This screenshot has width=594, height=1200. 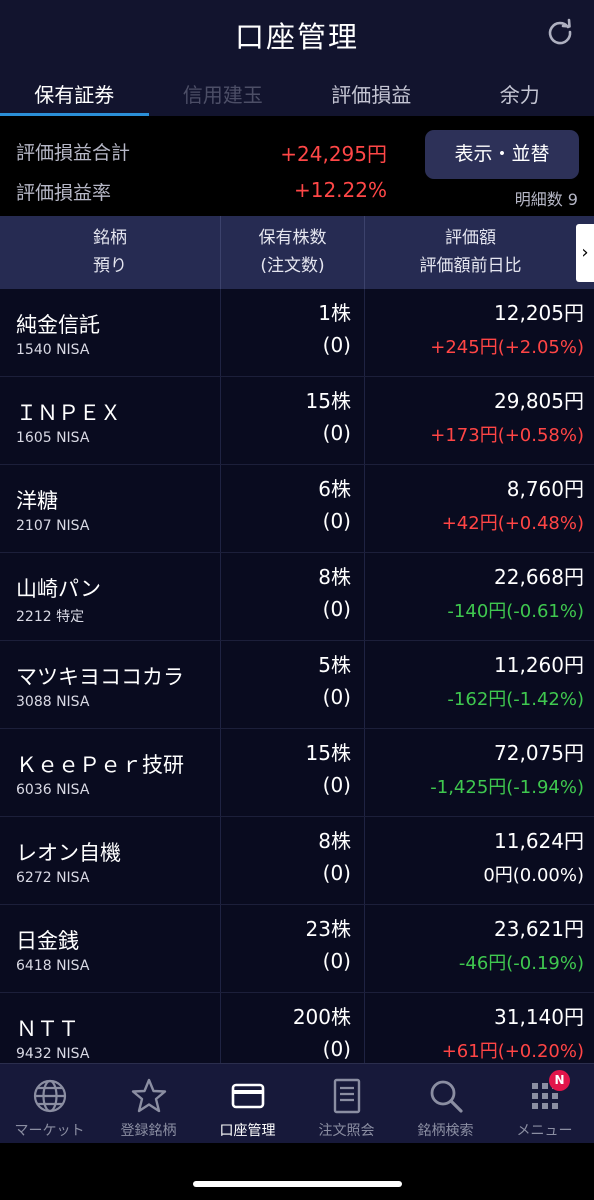 I want to click on page-title: 口座管理, so click(x=296, y=37).